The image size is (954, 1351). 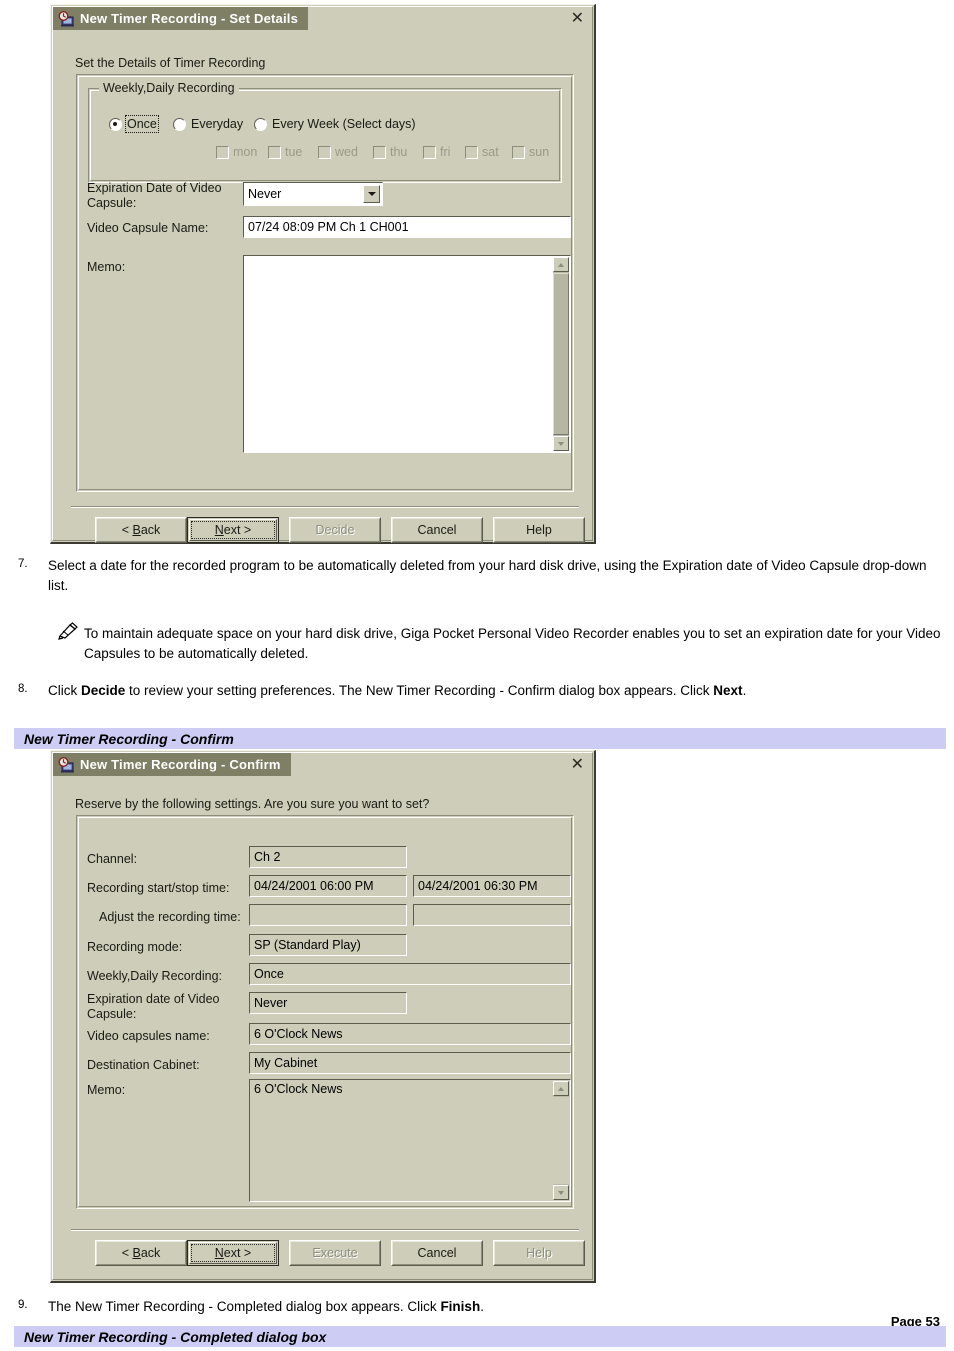 What do you see at coordinates (148, 1036) in the screenshot?
I see `video-capsules-name-label: Video capsules name:` at bounding box center [148, 1036].